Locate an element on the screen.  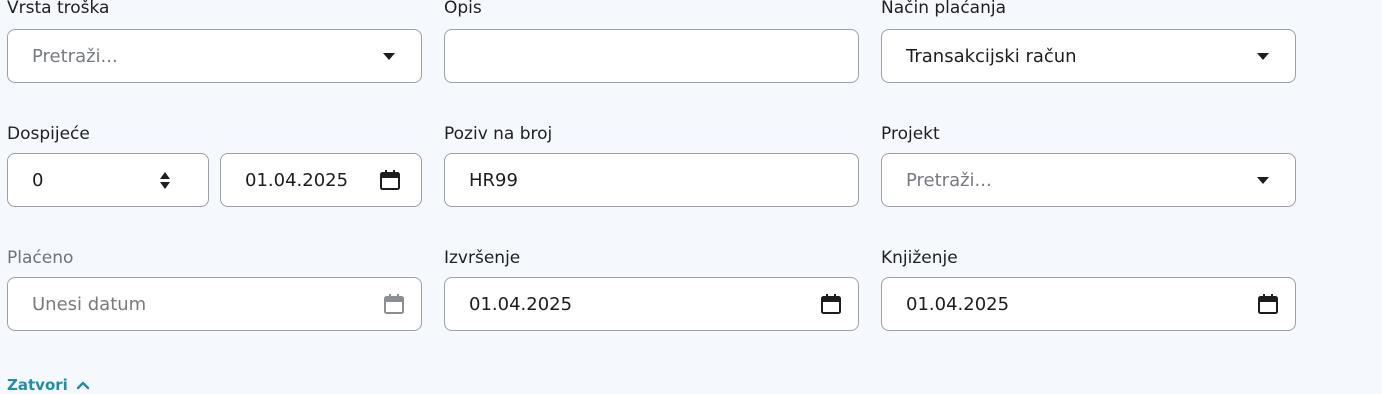
poziv-na-broj-label: Poziv na broj is located at coordinates (498, 134).